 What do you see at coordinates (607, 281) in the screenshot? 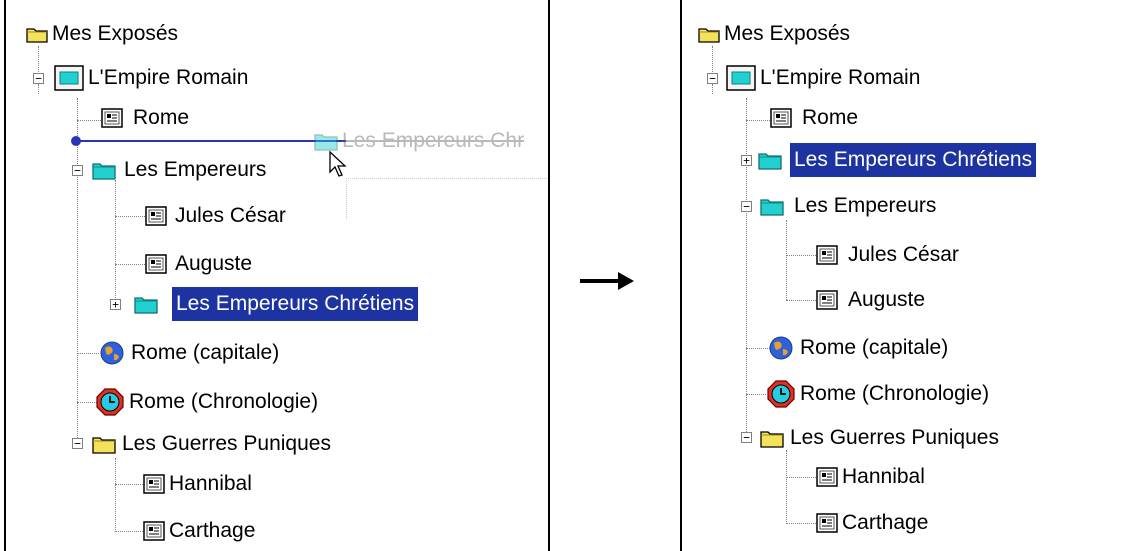
I see `transition-arrow-icon` at bounding box center [607, 281].